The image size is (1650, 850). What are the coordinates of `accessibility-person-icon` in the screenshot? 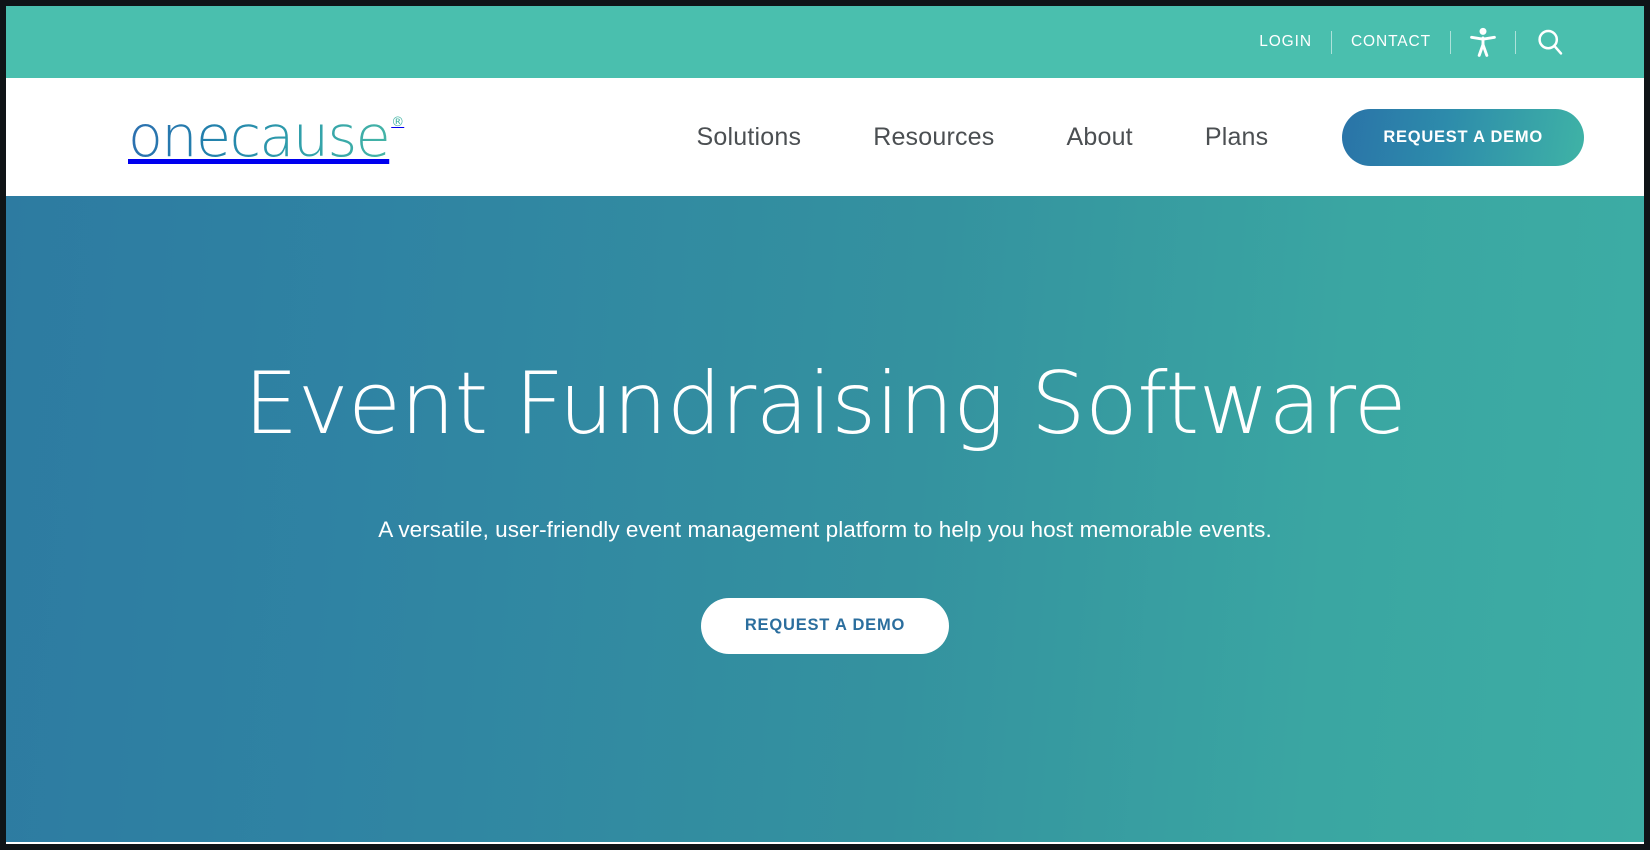 It's located at (1483, 42).